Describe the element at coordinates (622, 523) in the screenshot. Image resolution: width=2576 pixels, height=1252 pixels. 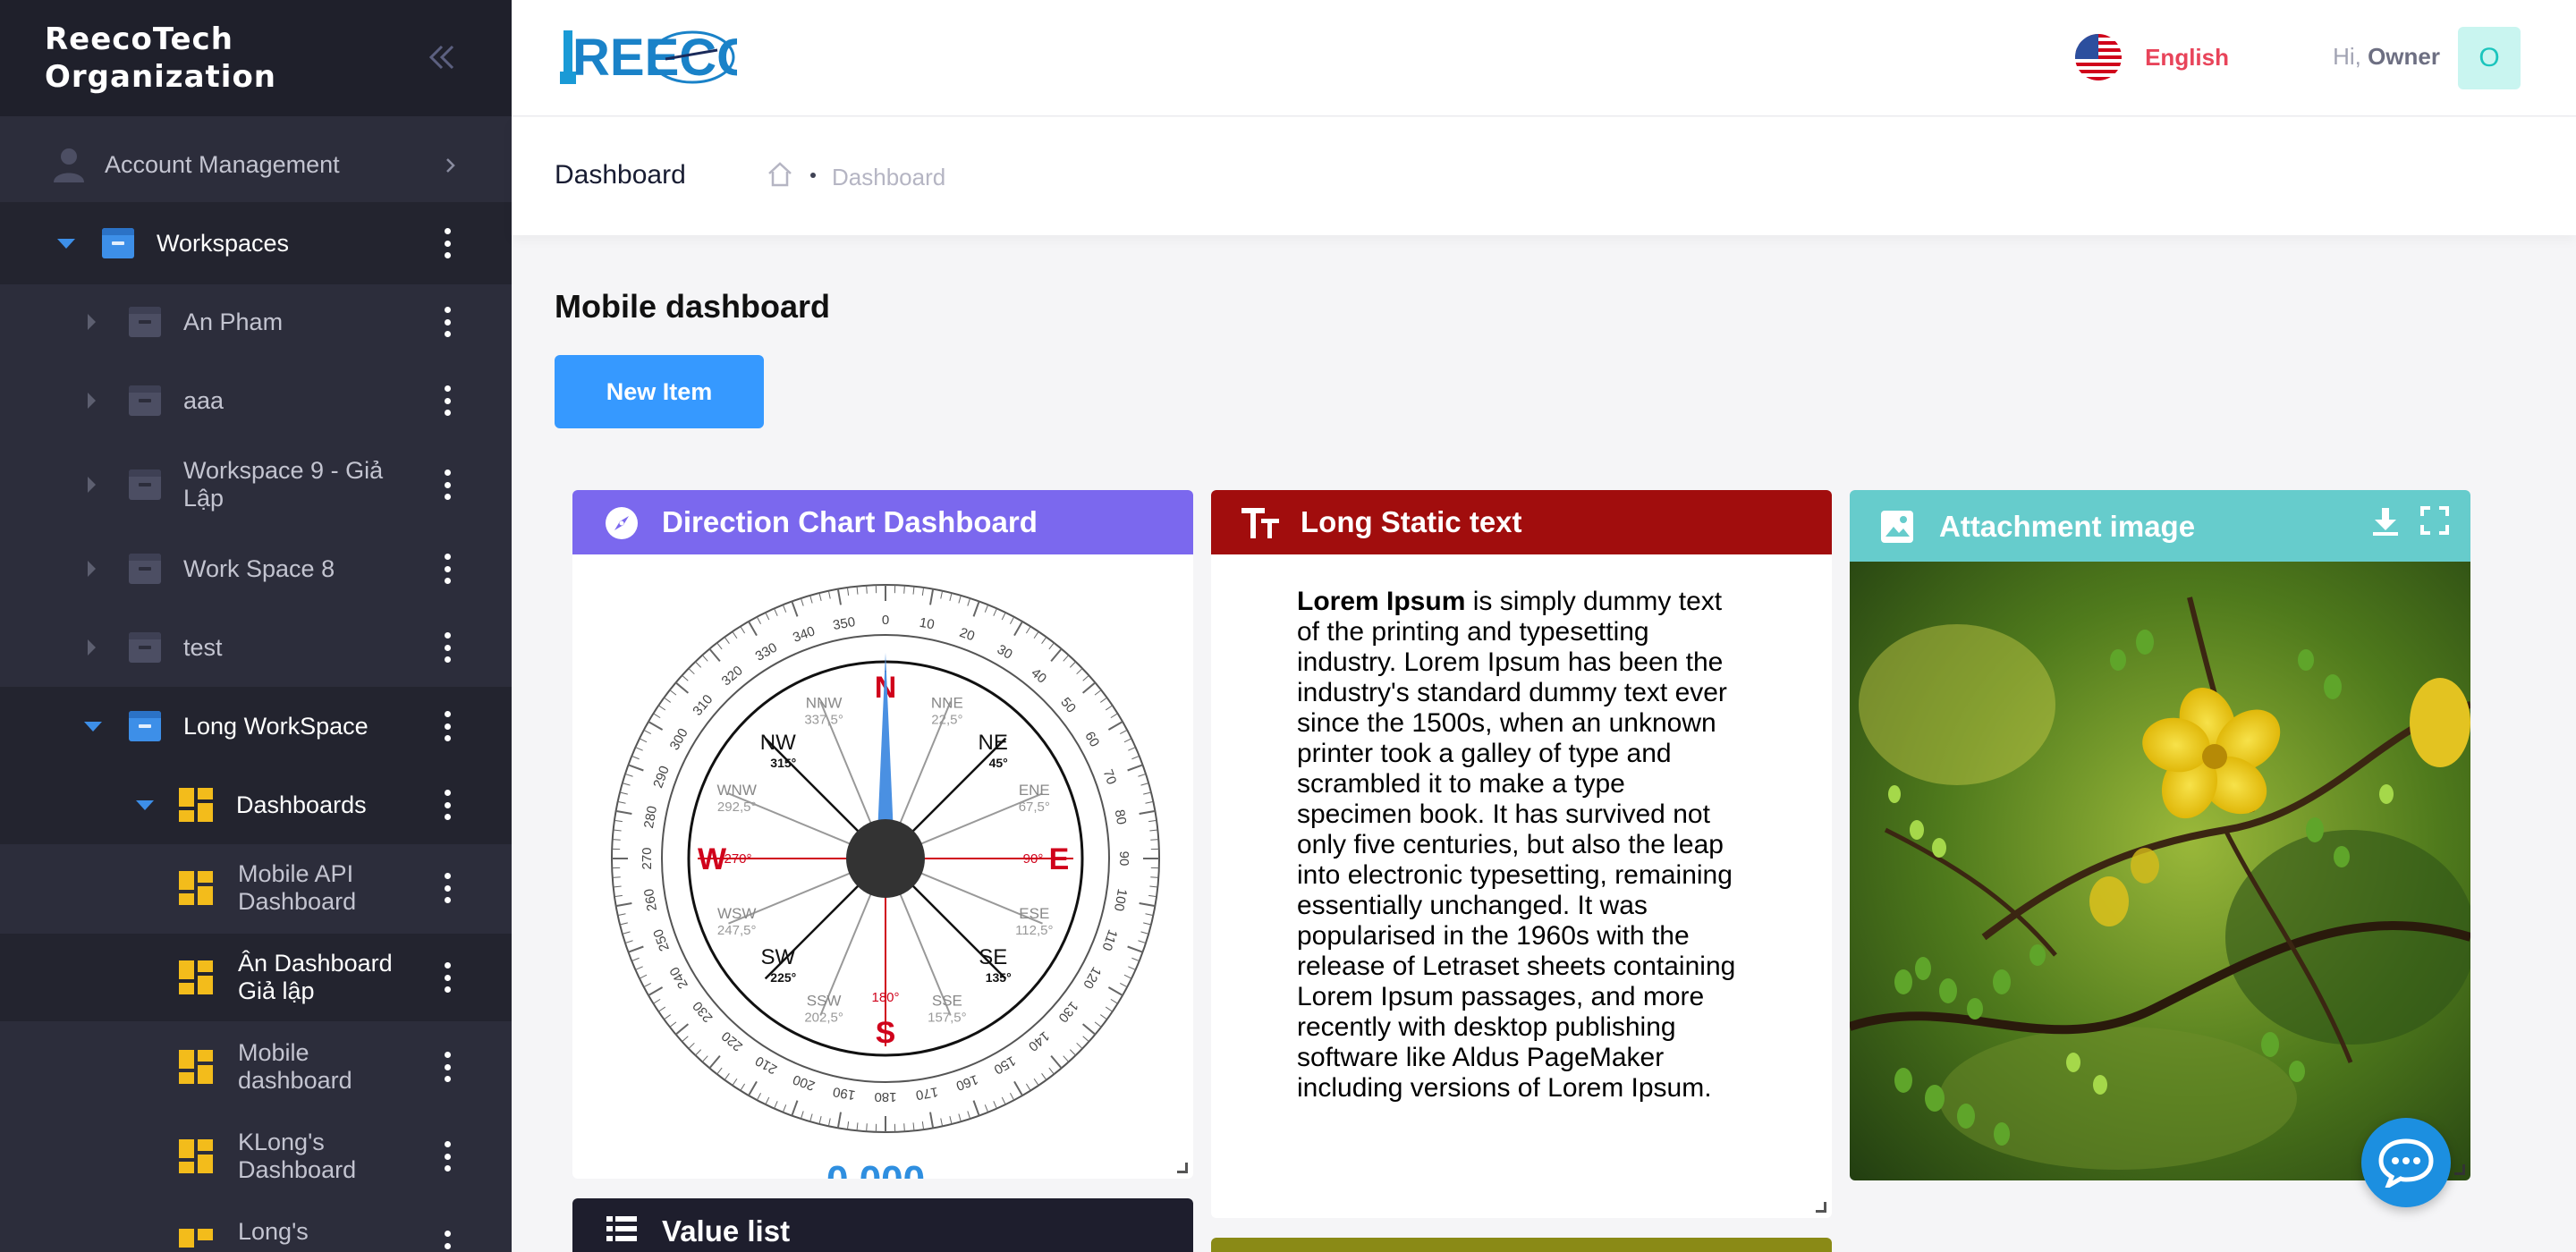
I see `compass-icon` at that location.